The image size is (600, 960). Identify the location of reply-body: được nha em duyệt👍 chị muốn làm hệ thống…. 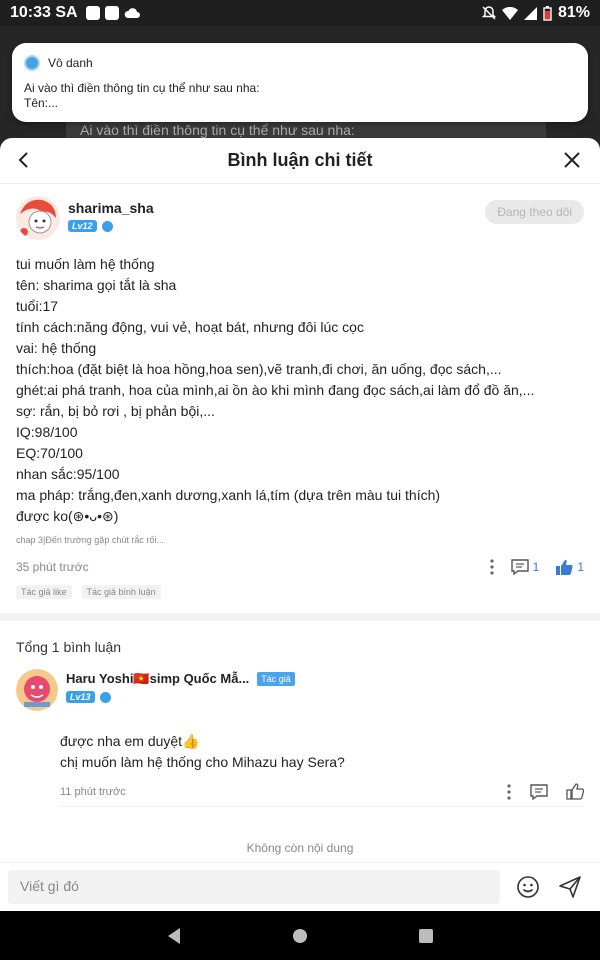
(322, 752).